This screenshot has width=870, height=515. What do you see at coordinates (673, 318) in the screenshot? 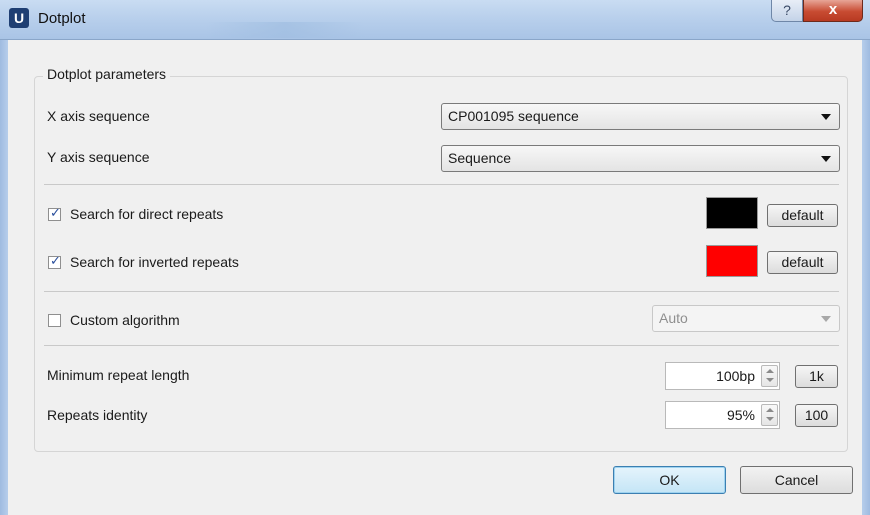
I see `algorithm-selected-value: Auto` at bounding box center [673, 318].